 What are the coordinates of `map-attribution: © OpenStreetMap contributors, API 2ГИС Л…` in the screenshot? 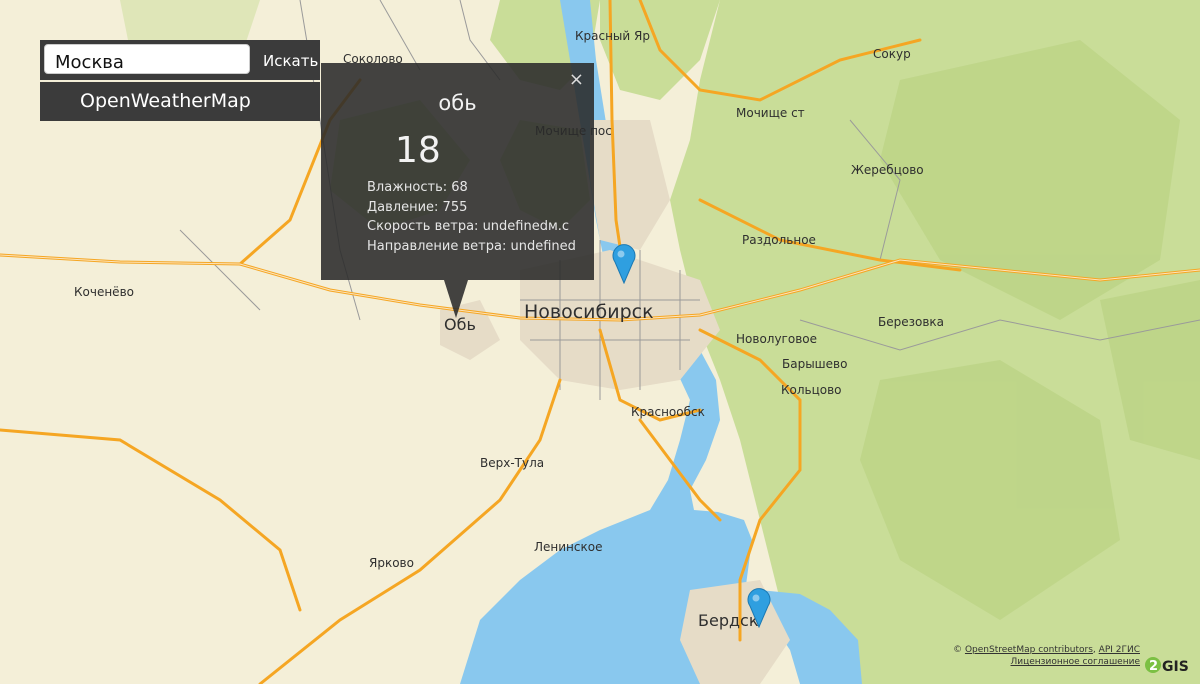 It's located at (1046, 656).